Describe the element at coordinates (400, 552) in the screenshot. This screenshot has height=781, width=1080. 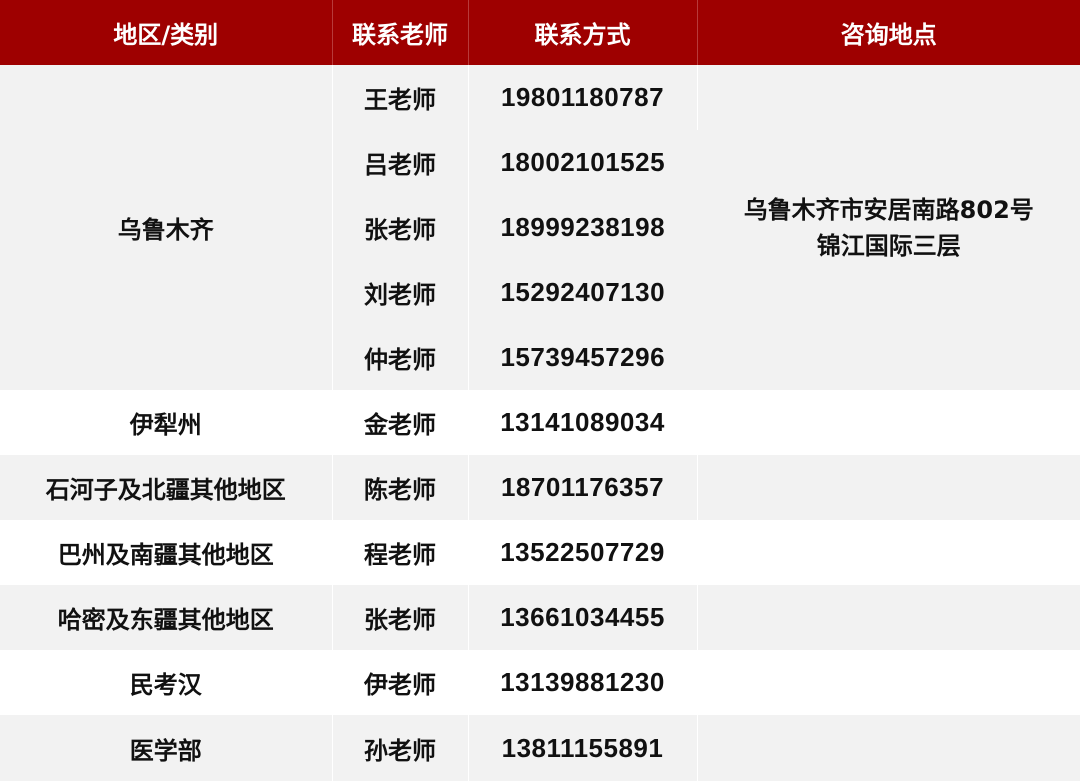
I see `teacher-cell: 程老师` at that location.